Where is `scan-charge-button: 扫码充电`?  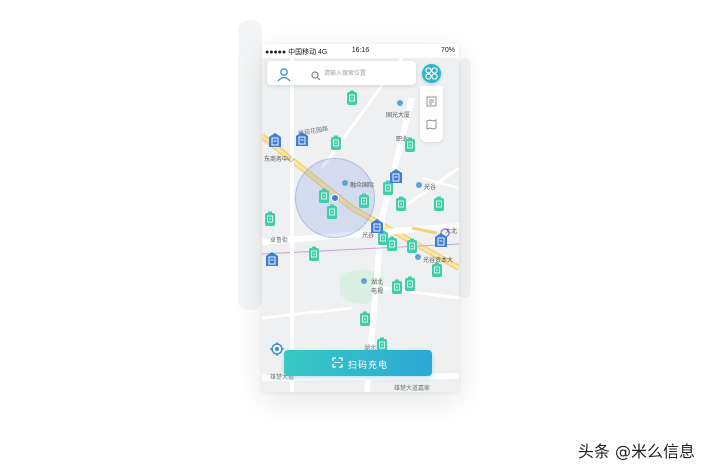
scan-charge-button: 扫码充电 is located at coordinates (358, 363).